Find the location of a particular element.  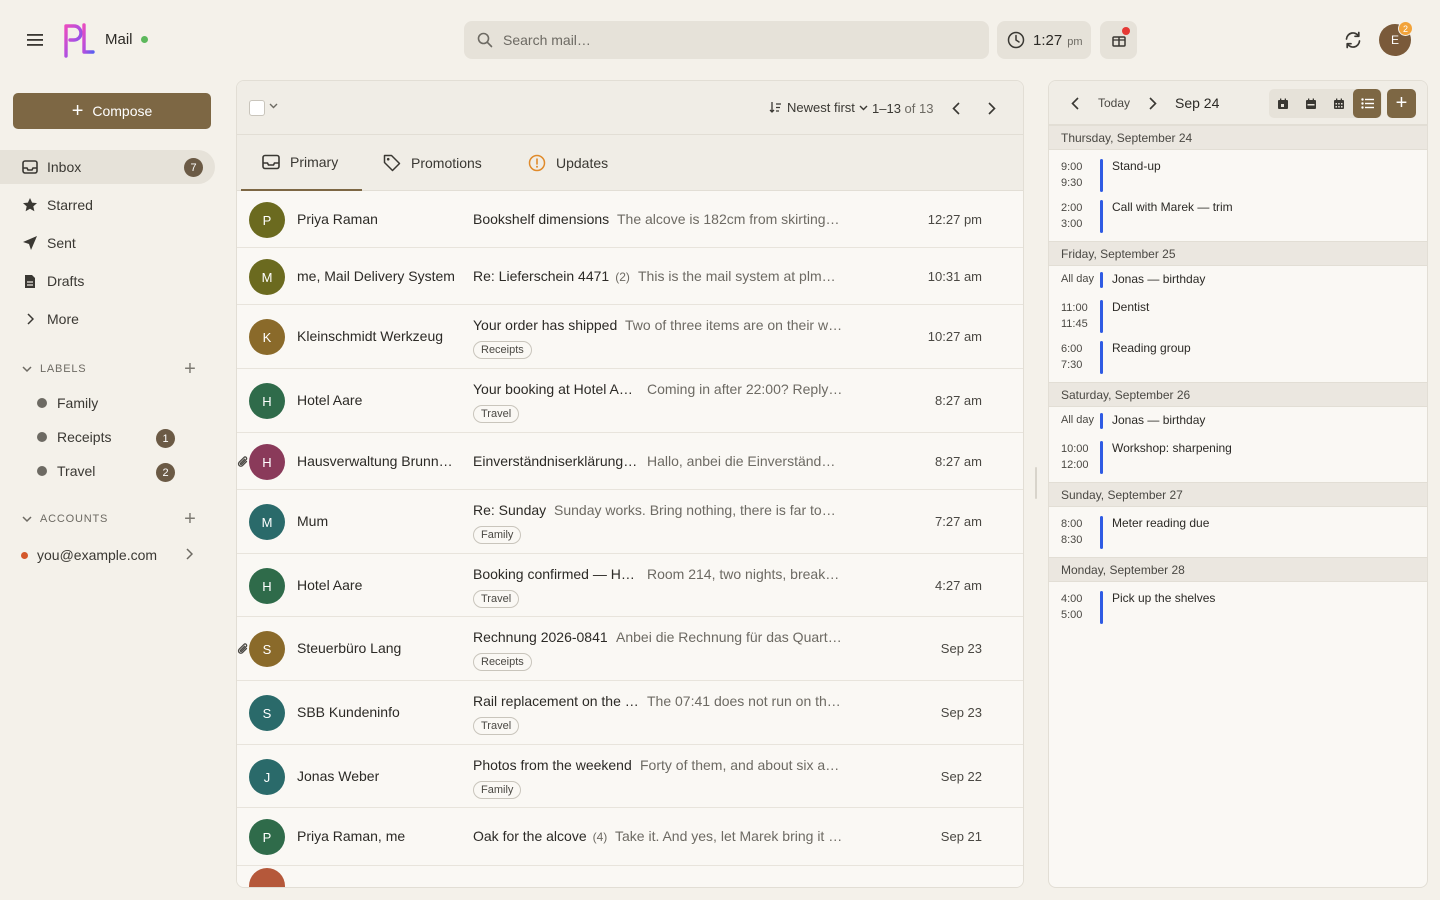

event-end-time: 9:30 is located at coordinates (1072, 183).